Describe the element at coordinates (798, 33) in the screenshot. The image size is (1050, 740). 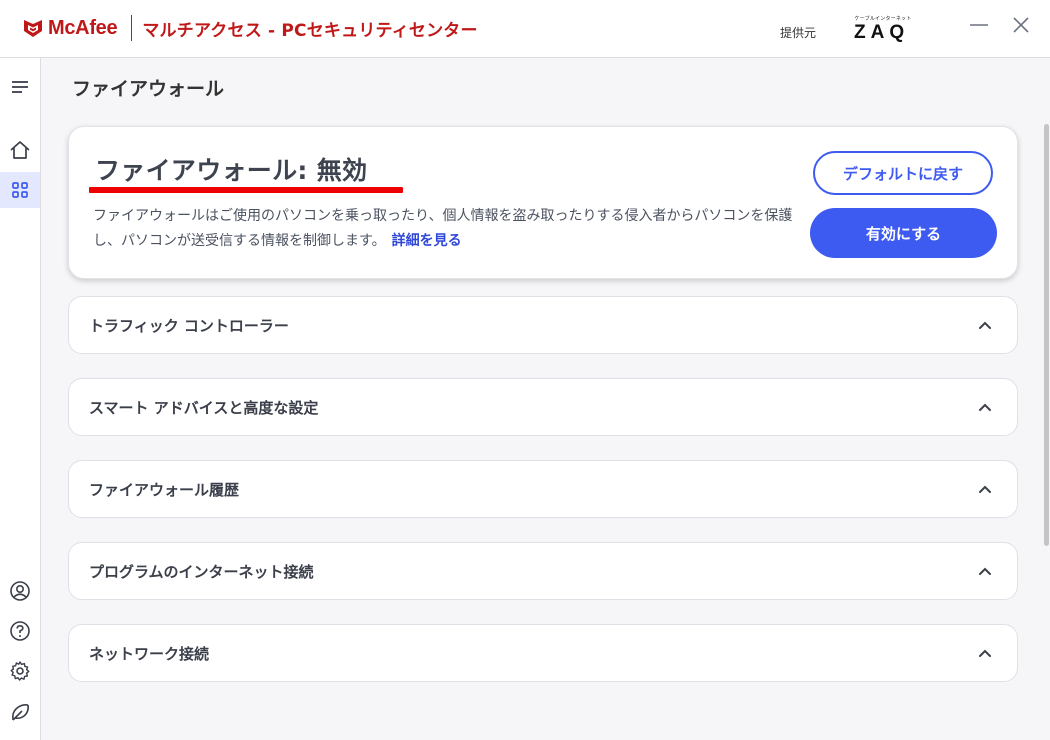
I see `provider-label: 提供元` at that location.